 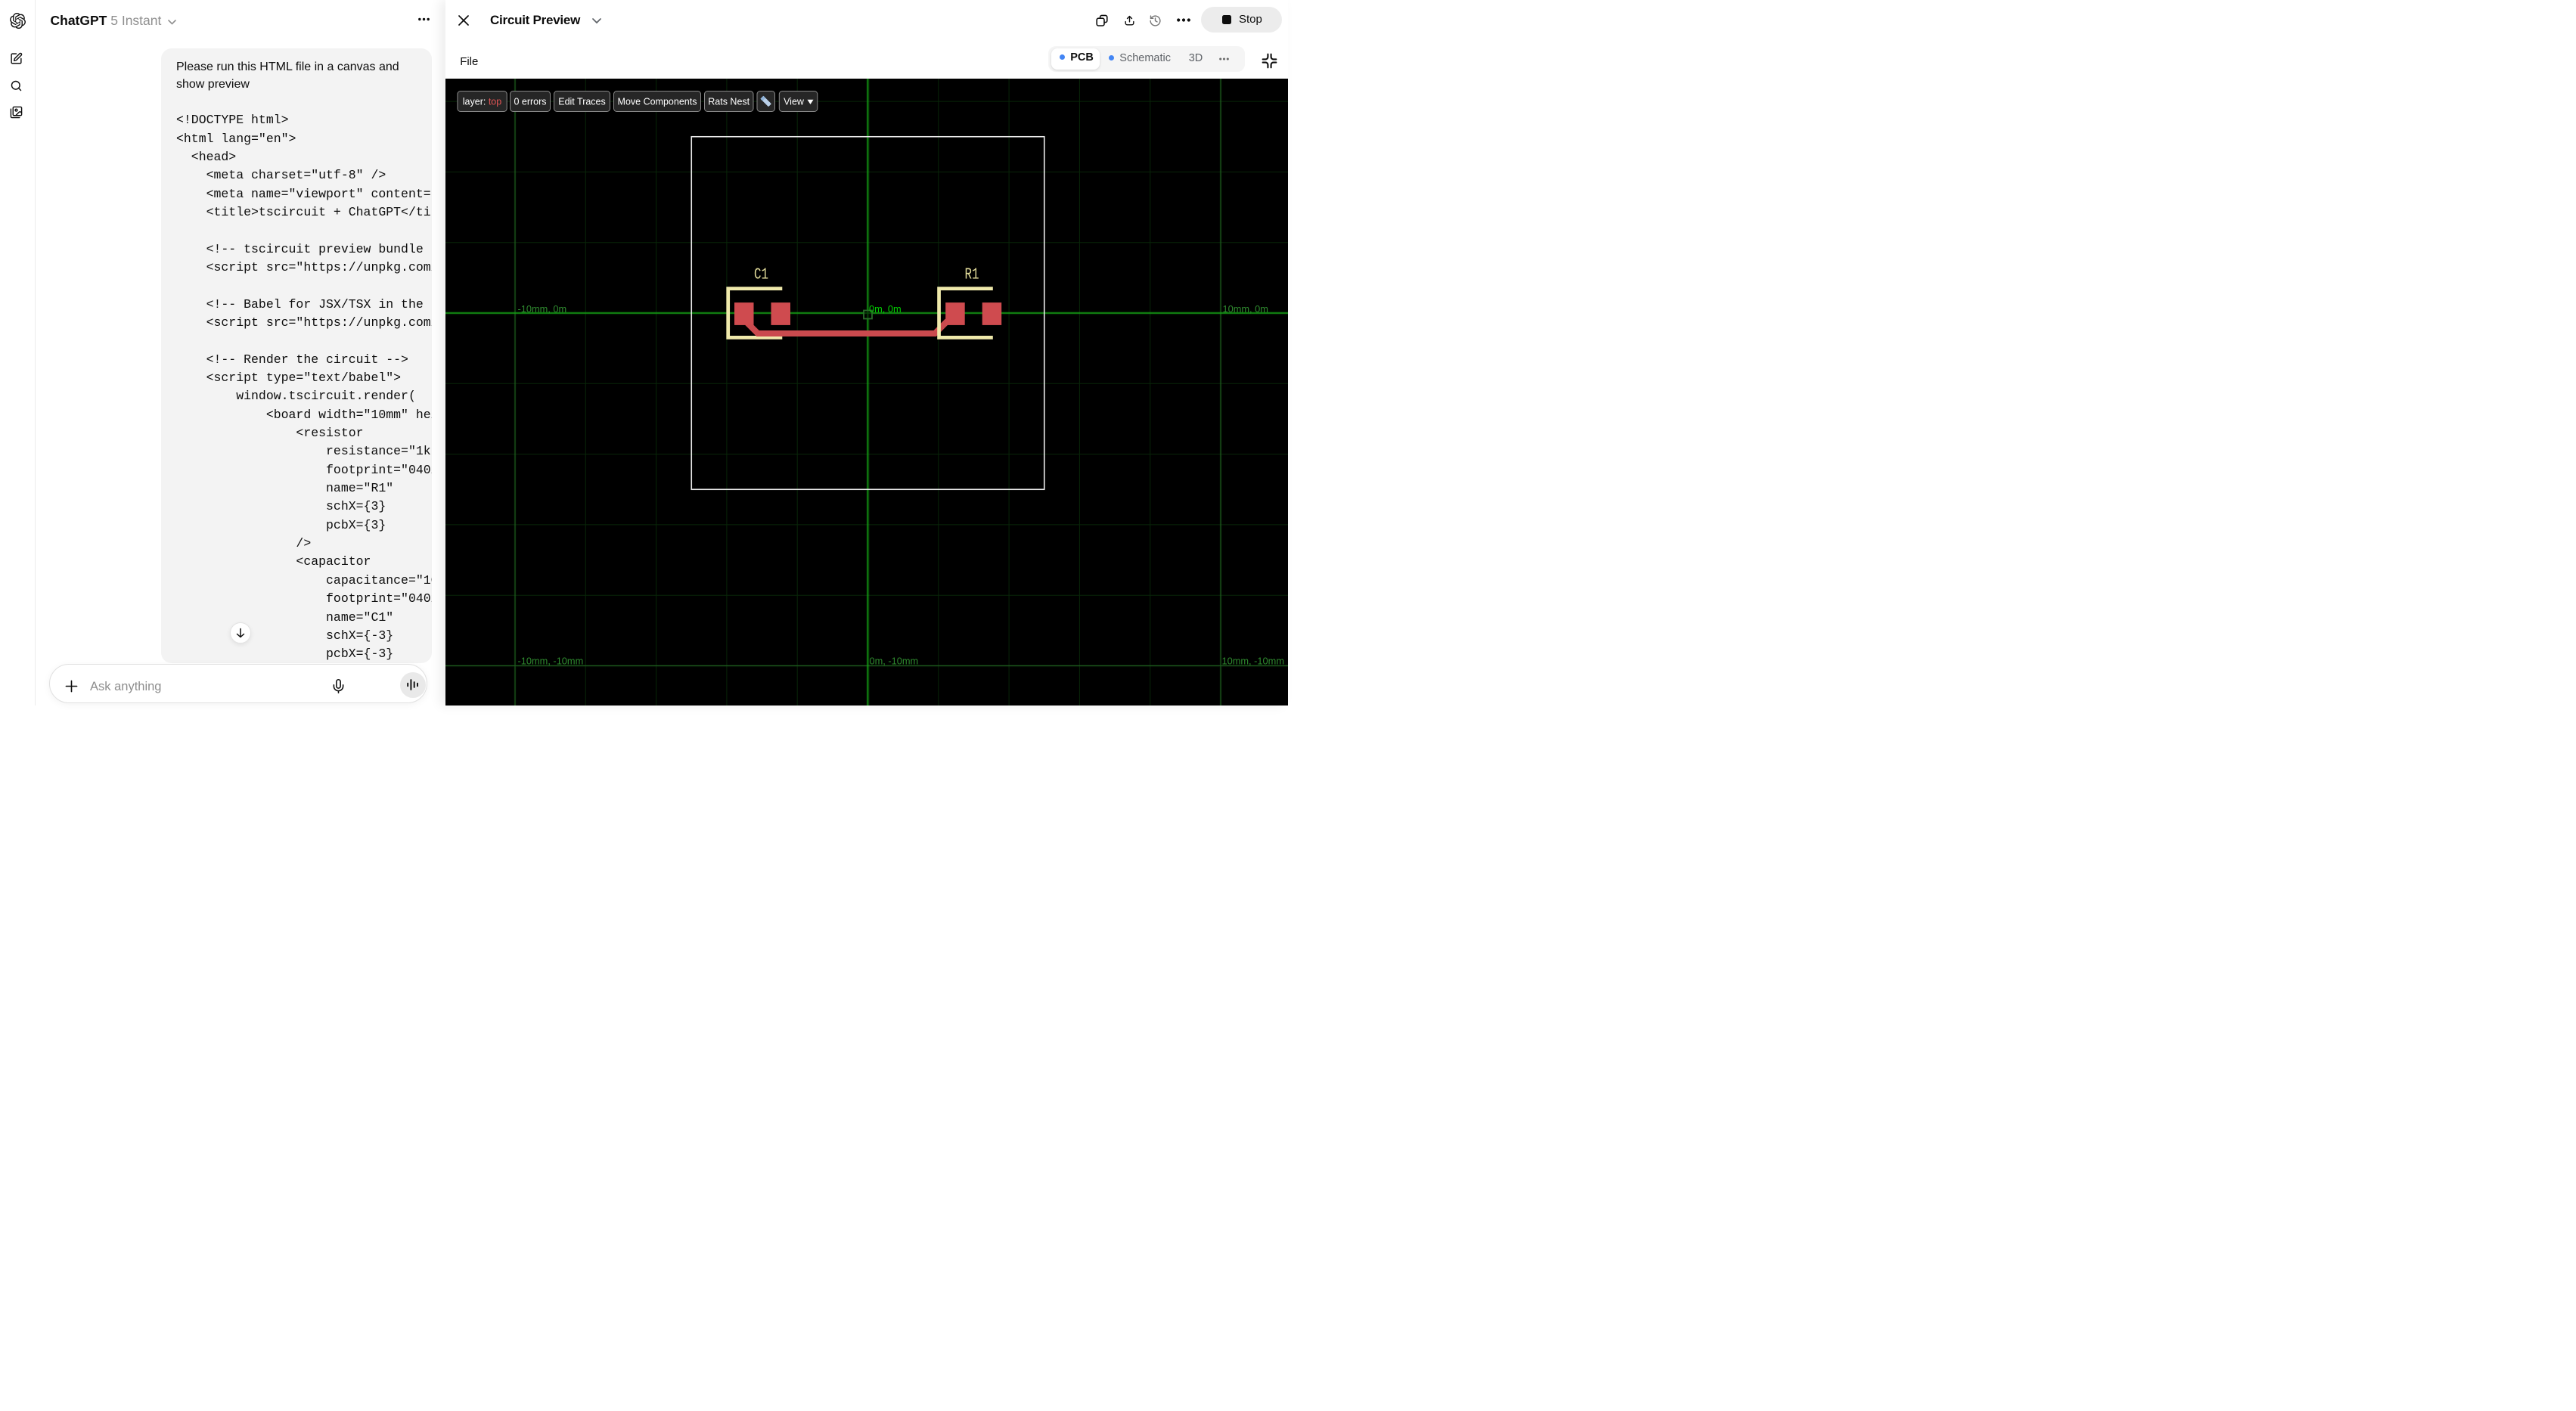 What do you see at coordinates (794, 101) in the screenshot?
I see `svg-text: View` at bounding box center [794, 101].